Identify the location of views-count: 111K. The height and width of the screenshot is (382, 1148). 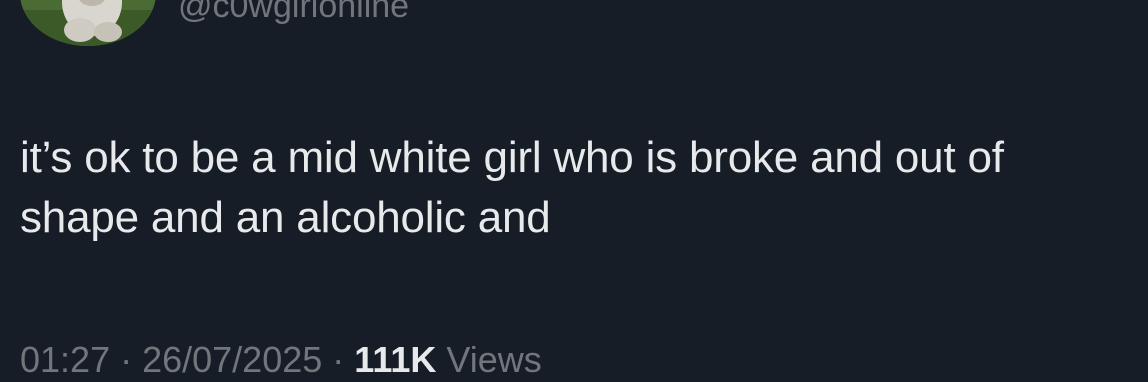
(395, 359).